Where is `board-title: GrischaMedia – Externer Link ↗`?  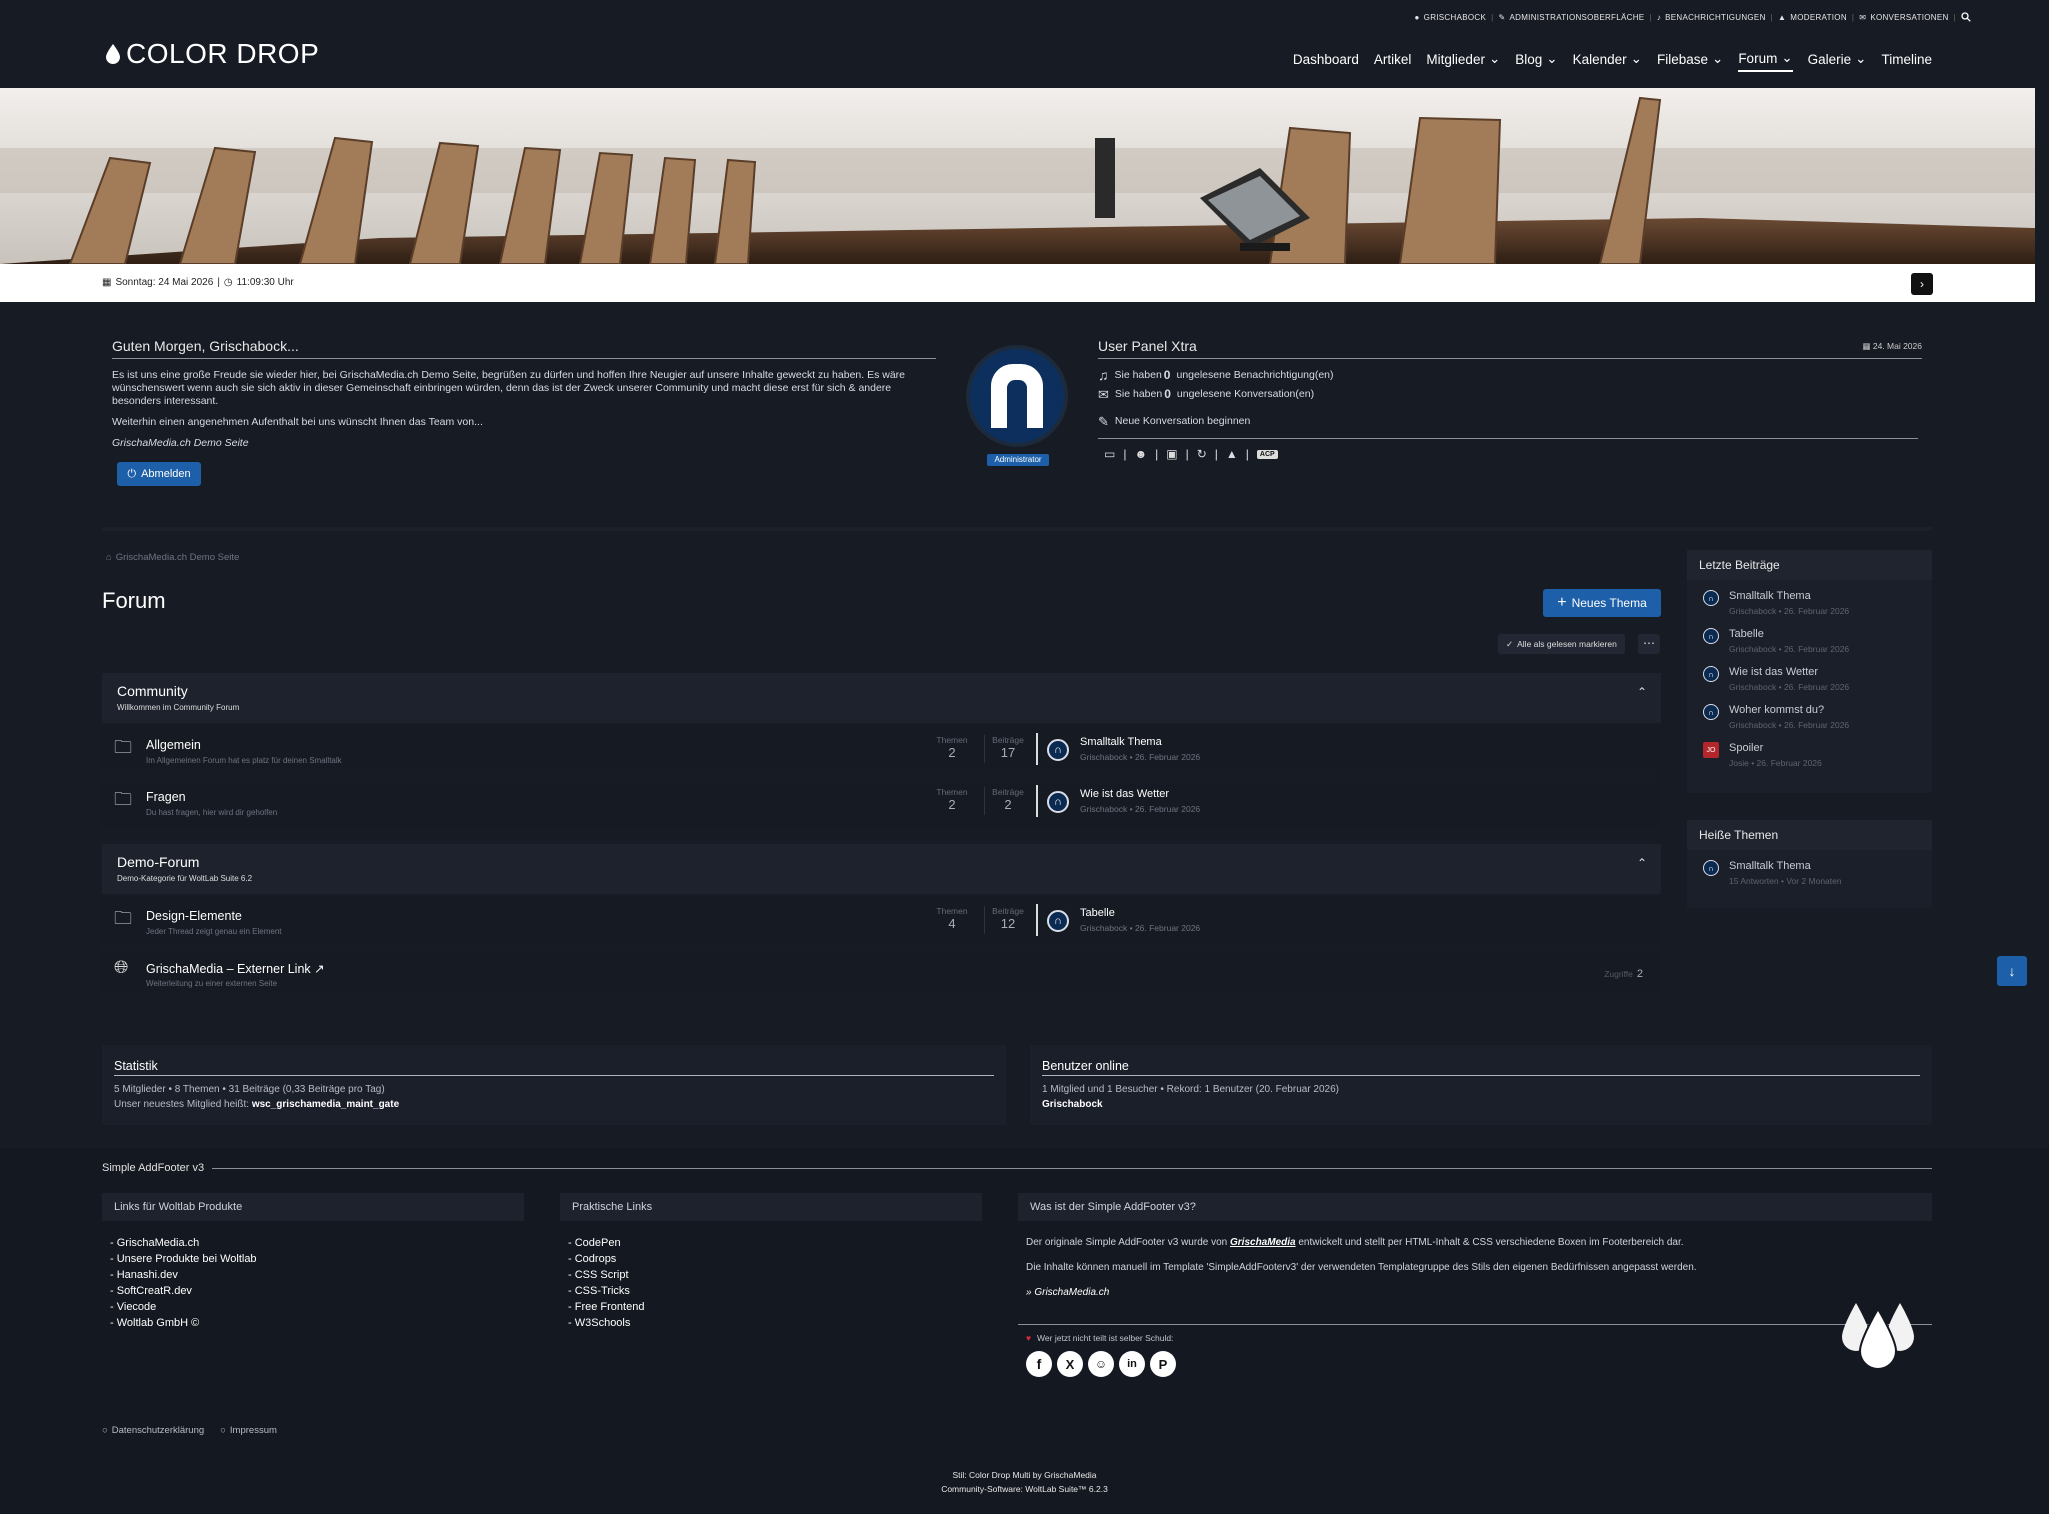 board-title: GrischaMedia – Externer Link ↗ is located at coordinates (235, 968).